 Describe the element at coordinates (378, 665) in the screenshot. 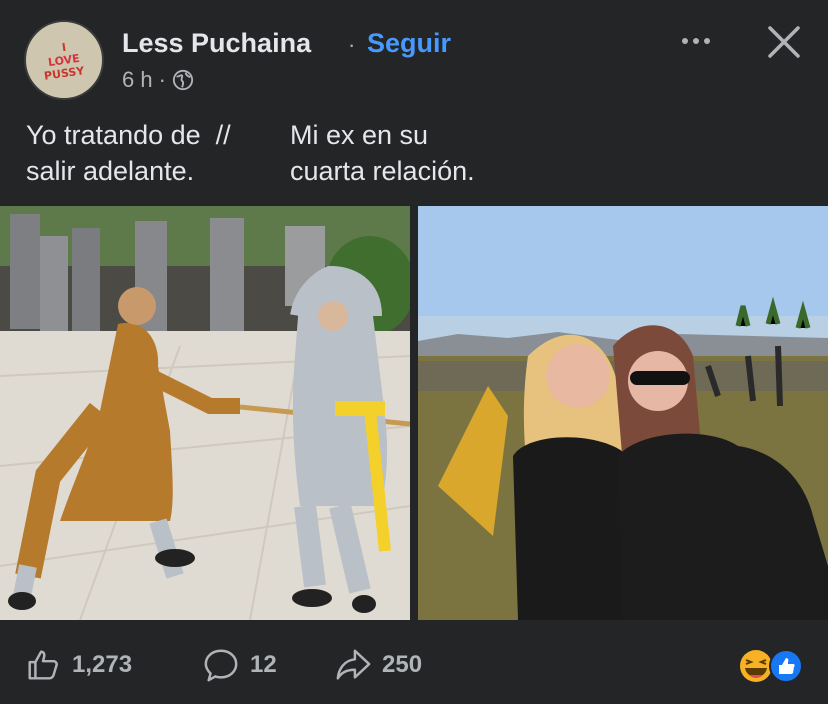

I see `share-button: 250` at that location.